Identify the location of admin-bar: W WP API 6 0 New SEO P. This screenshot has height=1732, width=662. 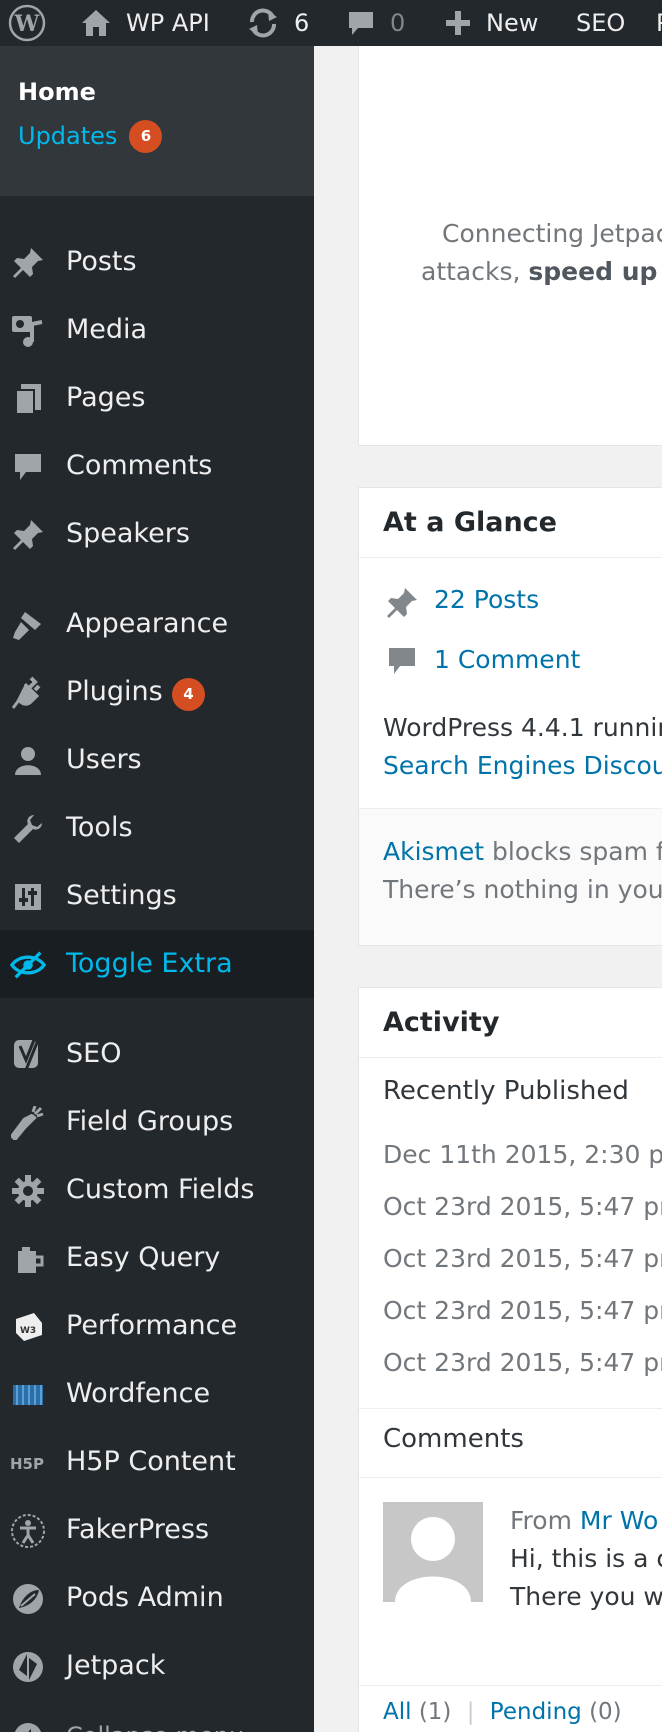
(331, 23).